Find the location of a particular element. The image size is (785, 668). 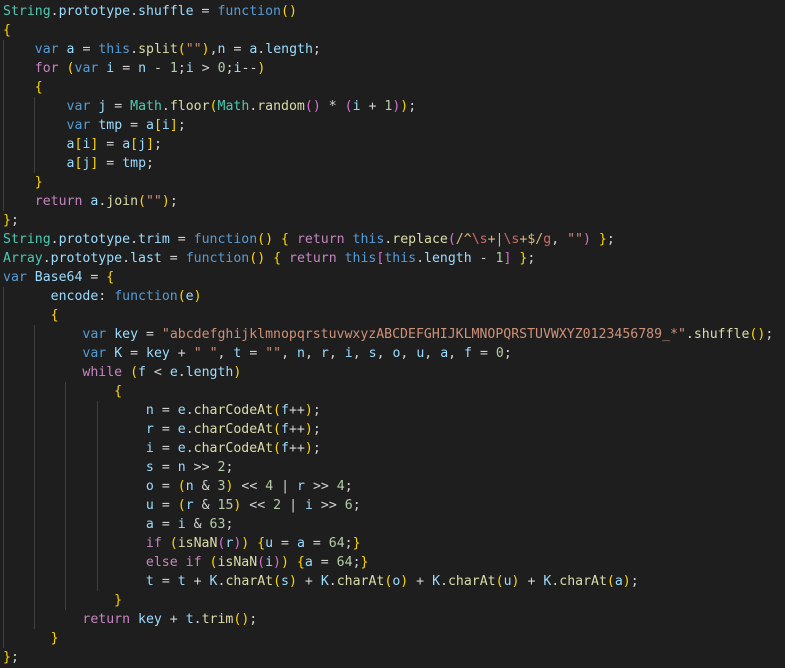

code-line: r = e.charCodeAt(f++); is located at coordinates (394, 429).